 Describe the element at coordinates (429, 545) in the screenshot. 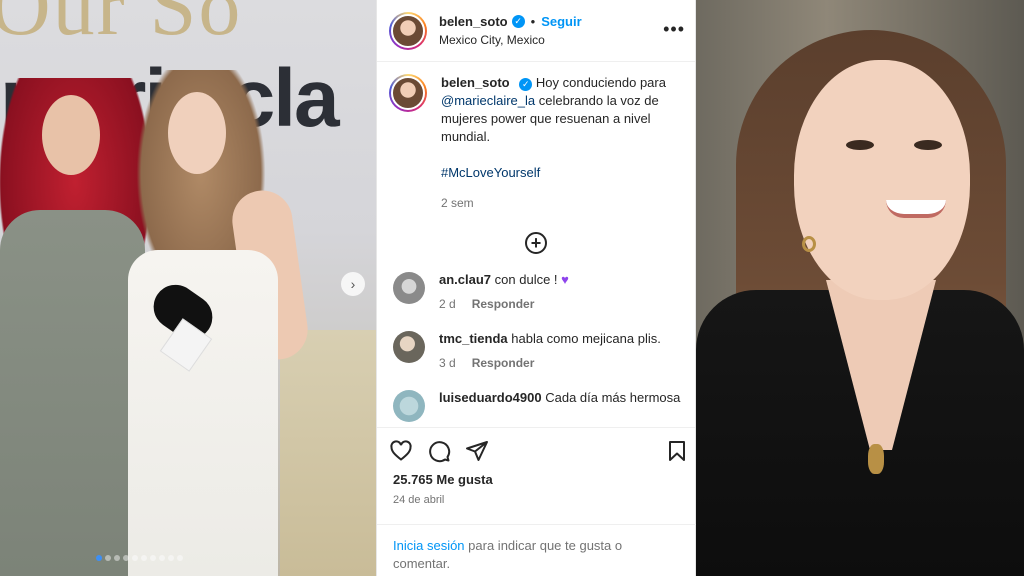

I see `login-link: Inicia sesión` at that location.